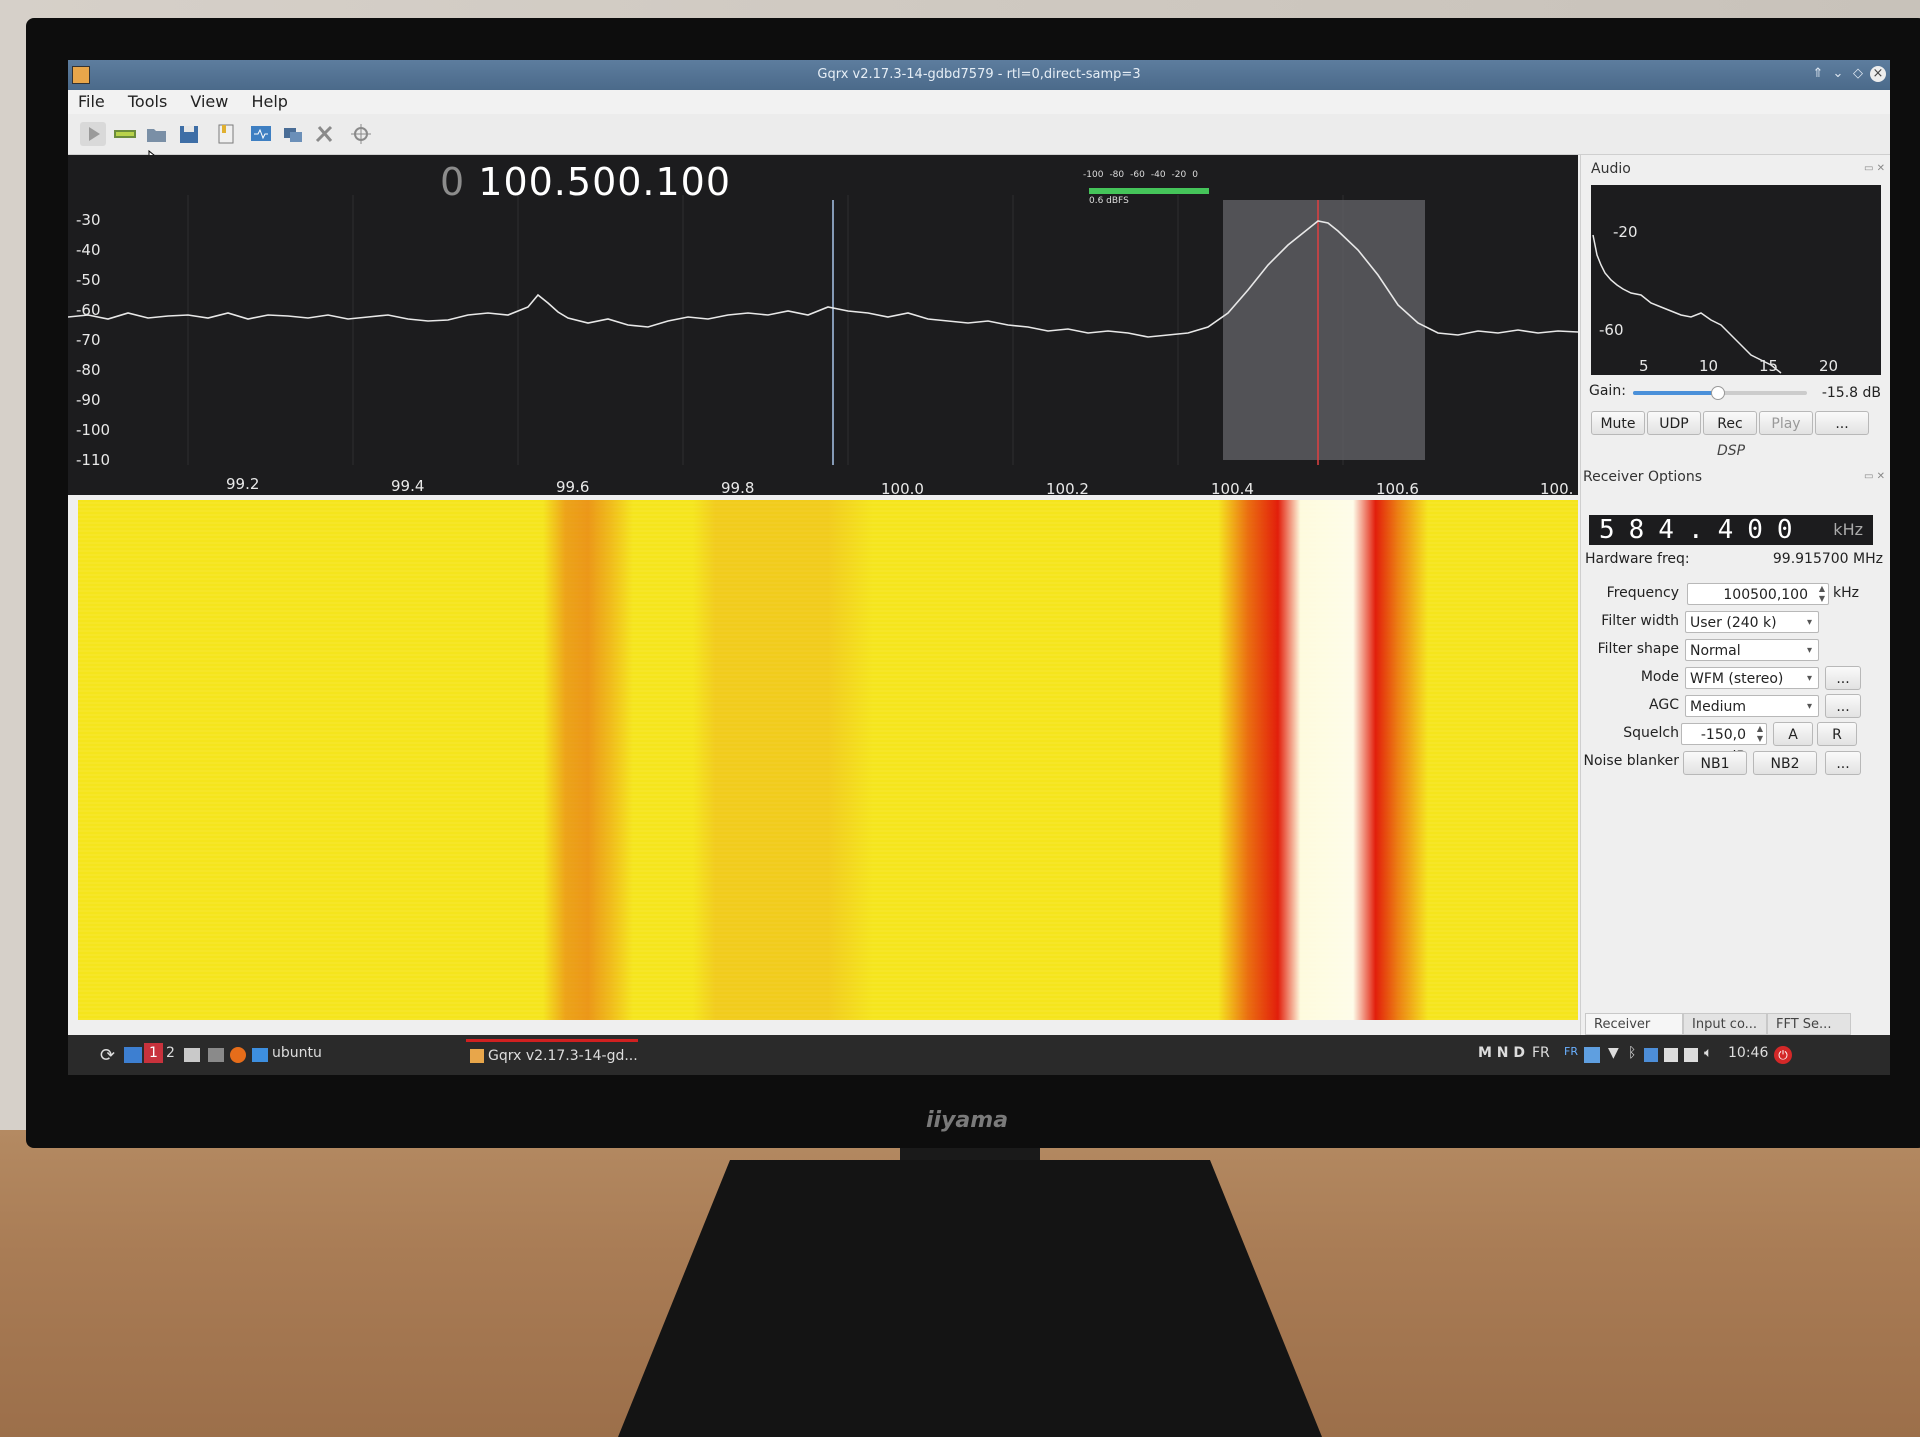 Image resolution: width=1920 pixels, height=1437 pixels. I want to click on freq-tick: 99.8, so click(737, 487).